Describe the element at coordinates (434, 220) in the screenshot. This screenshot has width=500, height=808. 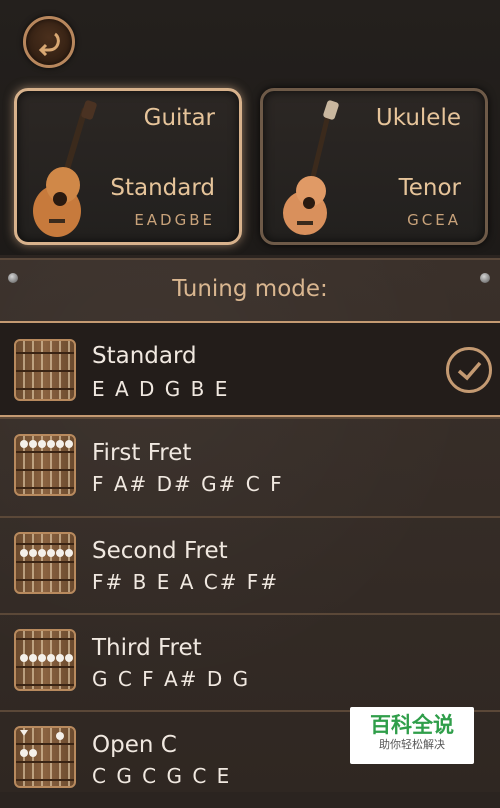
I see `instrument-notes: GCEA` at that location.